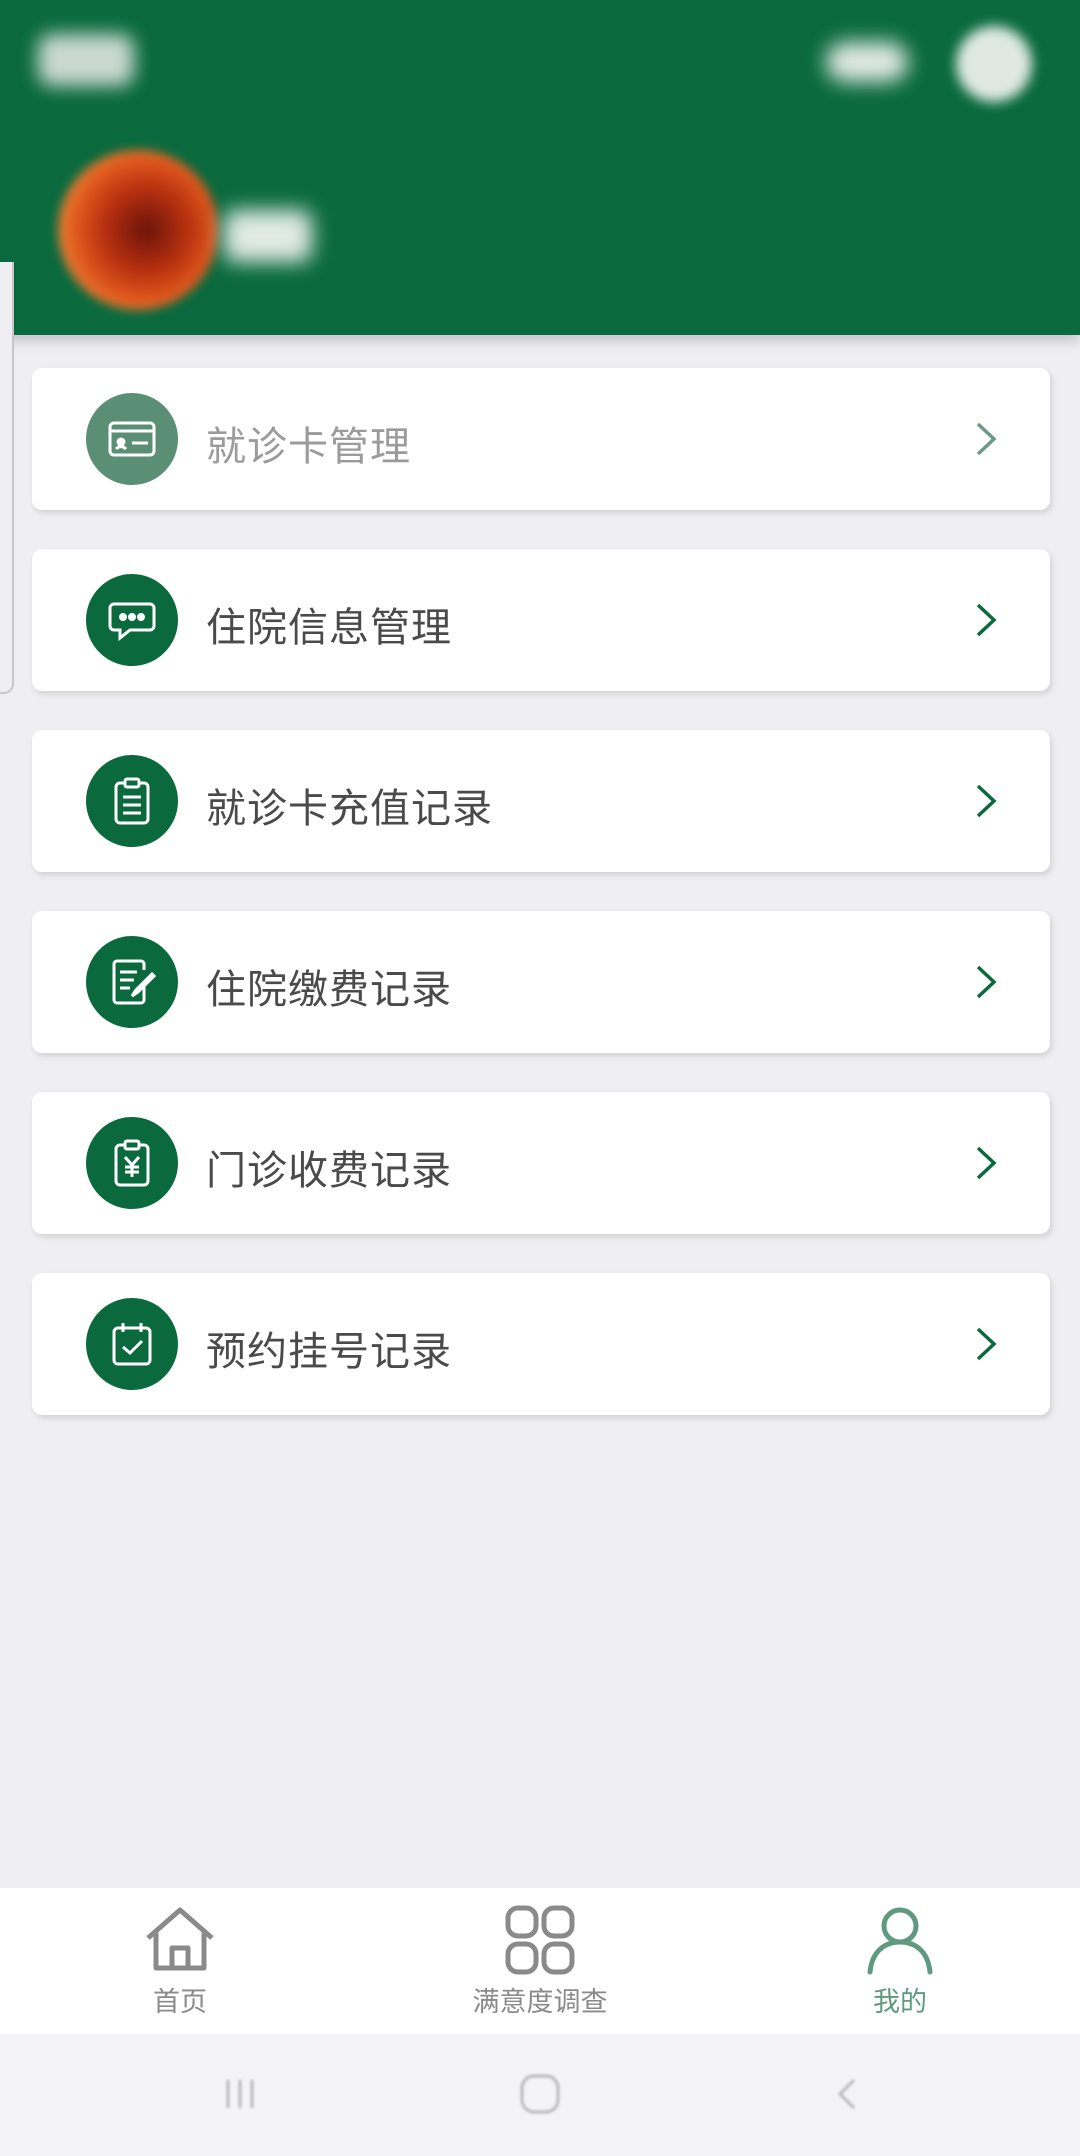 The width and height of the screenshot is (1080, 2156). Describe the element at coordinates (349, 809) in the screenshot. I see `menu-item-label: 就诊卡充值记录` at that location.